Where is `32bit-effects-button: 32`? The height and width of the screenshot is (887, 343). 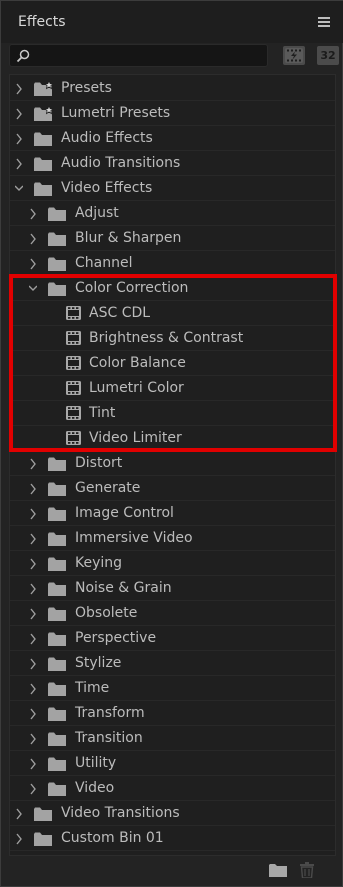 32bit-effects-button: 32 is located at coordinates (328, 55).